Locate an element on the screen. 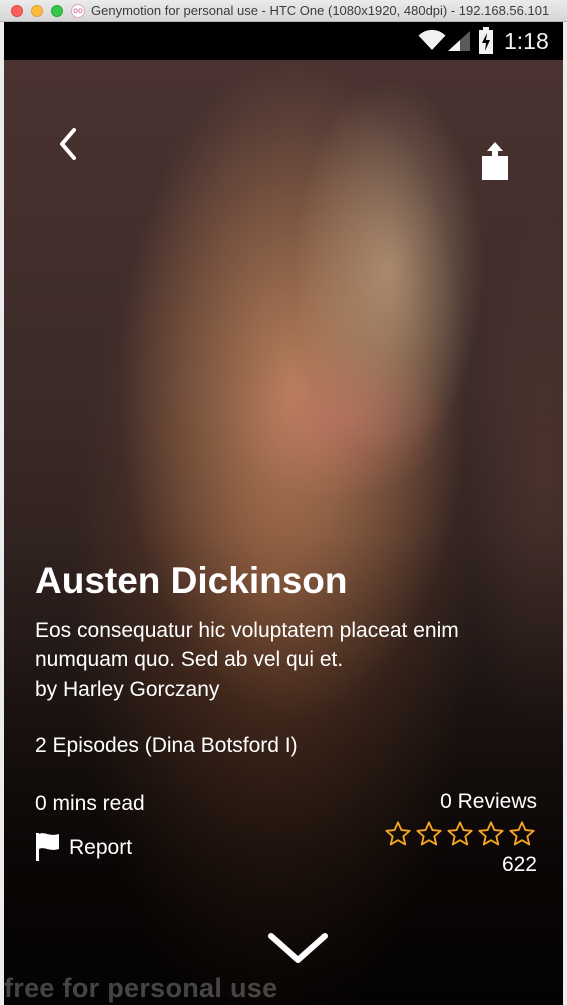 This screenshot has height=1005, width=567. chevron-down-icon is located at coordinates (298, 948).